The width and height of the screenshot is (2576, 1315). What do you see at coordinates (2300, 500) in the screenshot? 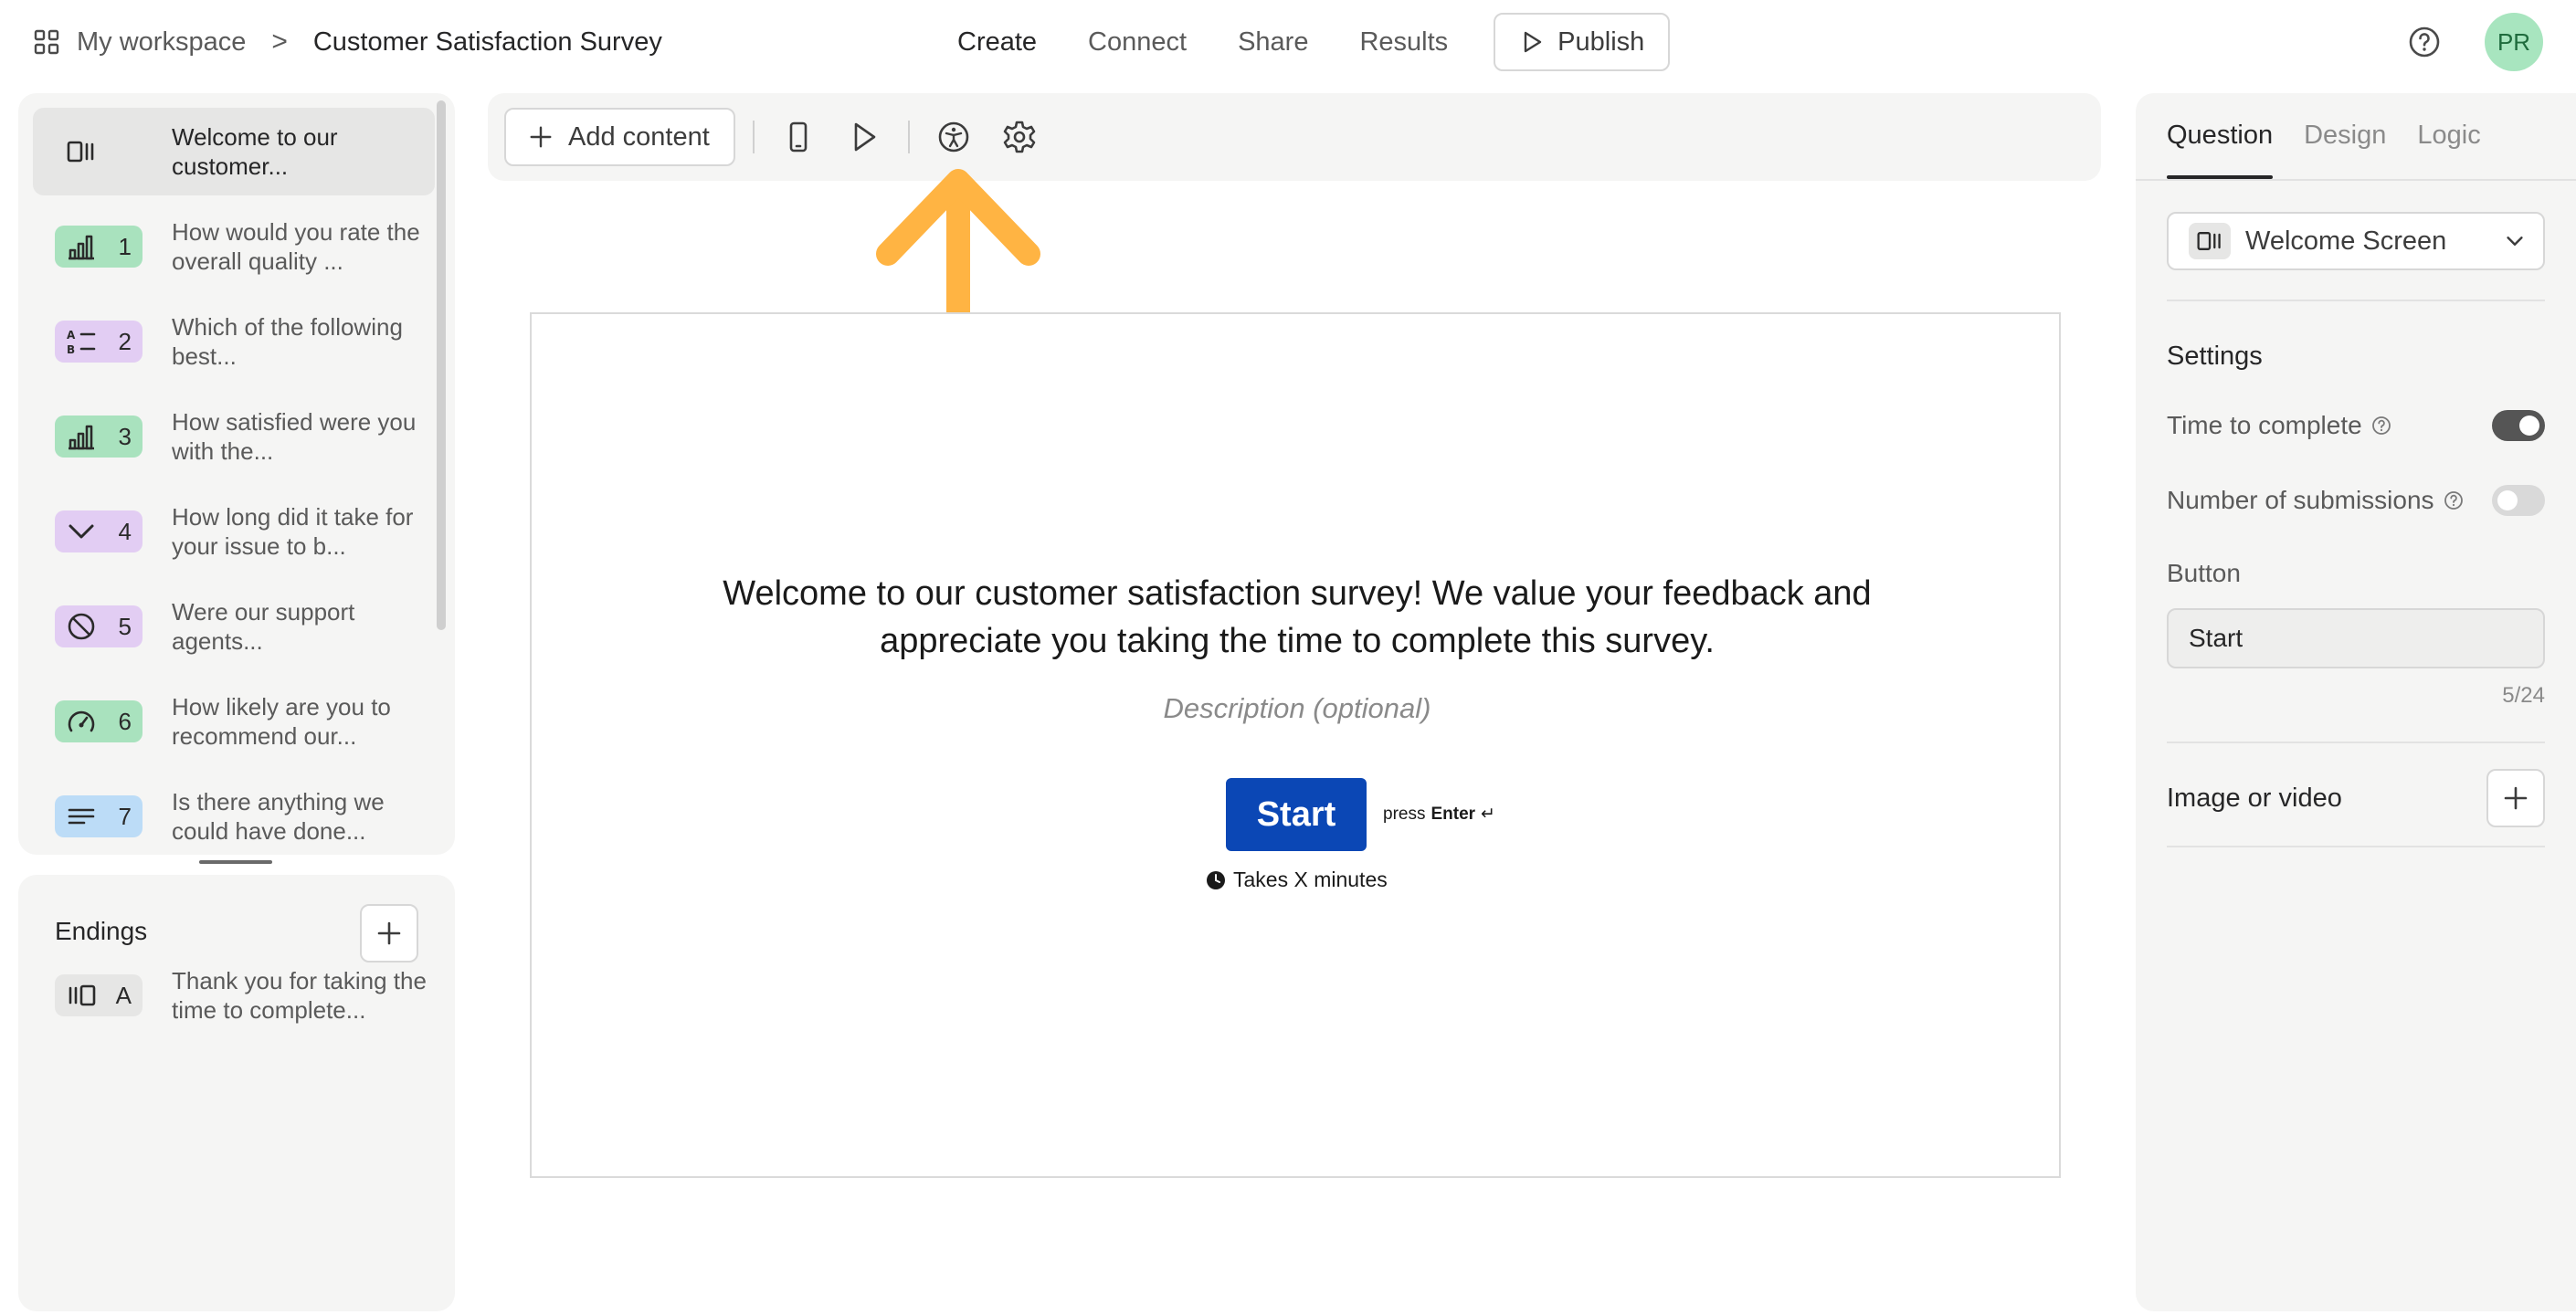
I see `number-of-submissions-label: Number of submissions` at bounding box center [2300, 500].